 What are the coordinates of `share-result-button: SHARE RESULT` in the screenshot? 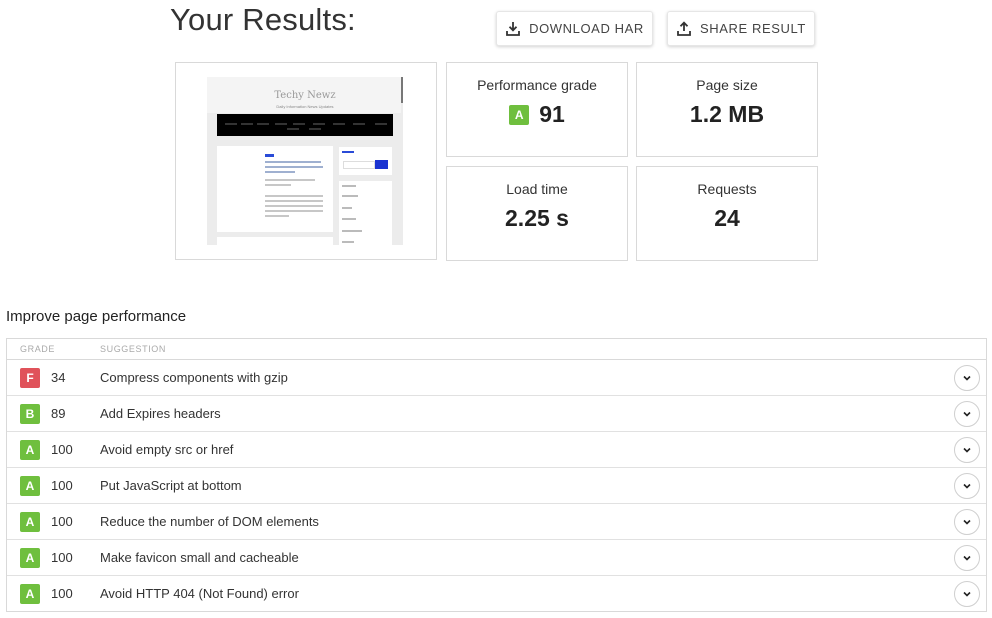 It's located at (741, 28).